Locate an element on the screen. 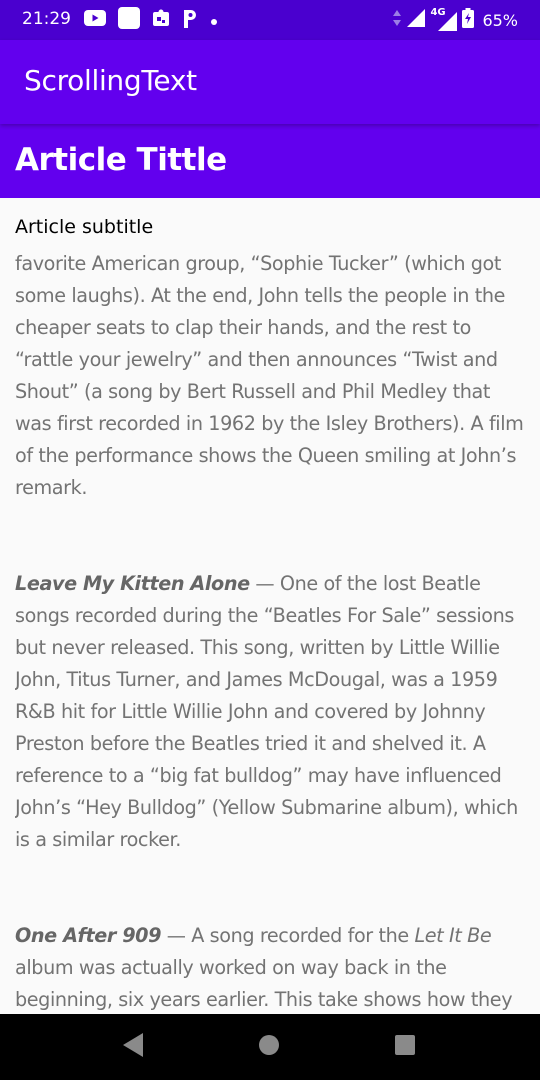  album-title: Let It Be is located at coordinates (453, 935).